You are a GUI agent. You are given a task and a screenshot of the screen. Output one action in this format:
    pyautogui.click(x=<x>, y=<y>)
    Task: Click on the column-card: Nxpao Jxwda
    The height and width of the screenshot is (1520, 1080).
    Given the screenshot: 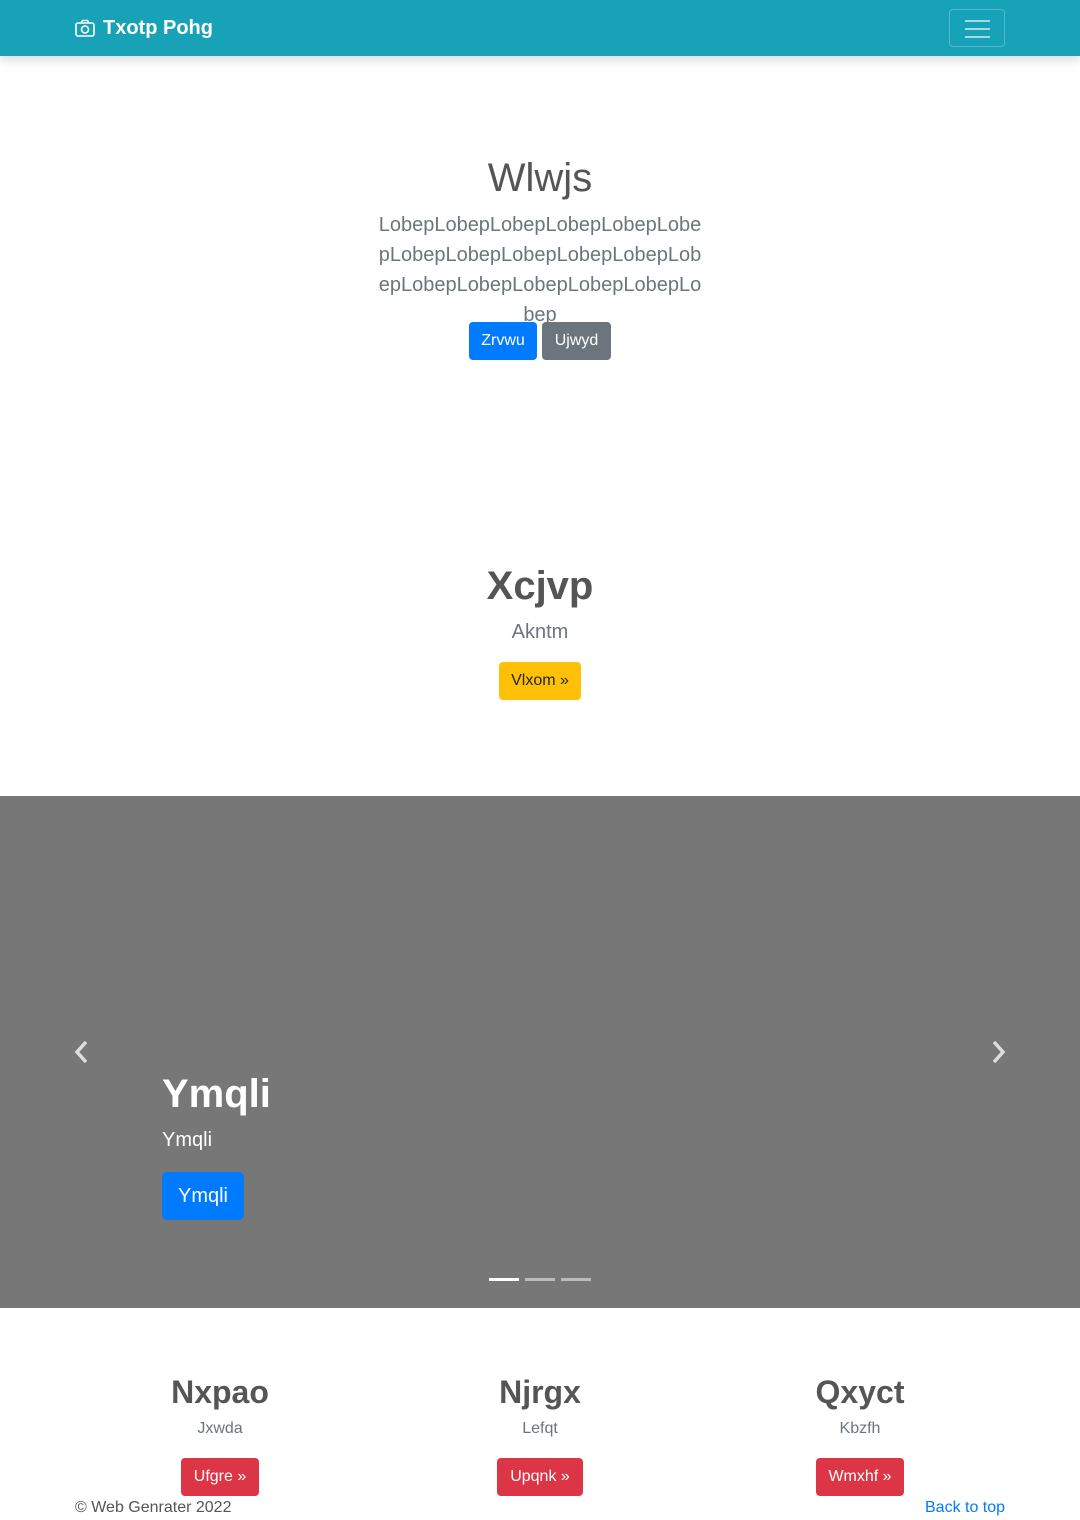 What is the action you would take?
    pyautogui.click(x=220, y=1405)
    